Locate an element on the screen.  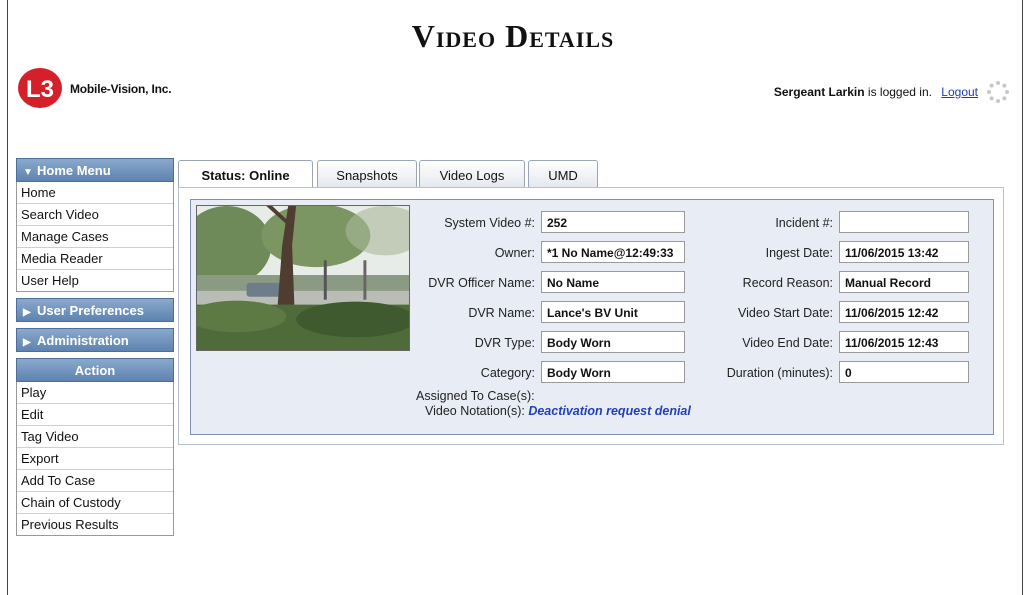
field-dvr-officer-name: No Name is located at coordinates (613, 282).